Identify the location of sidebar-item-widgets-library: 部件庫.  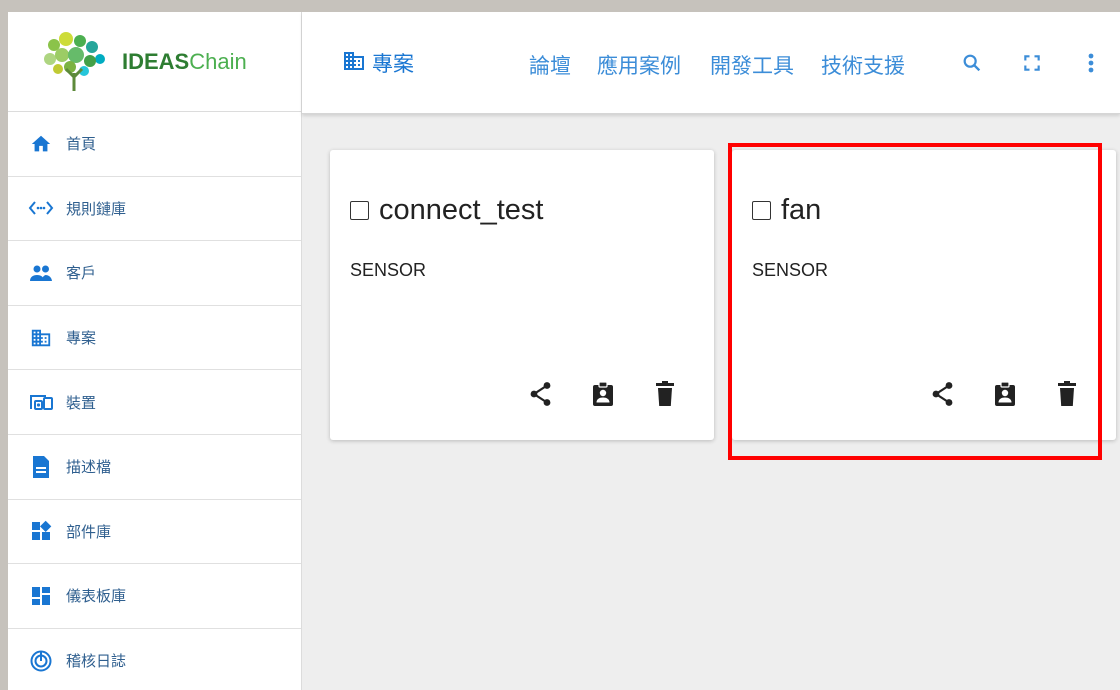
(154, 532).